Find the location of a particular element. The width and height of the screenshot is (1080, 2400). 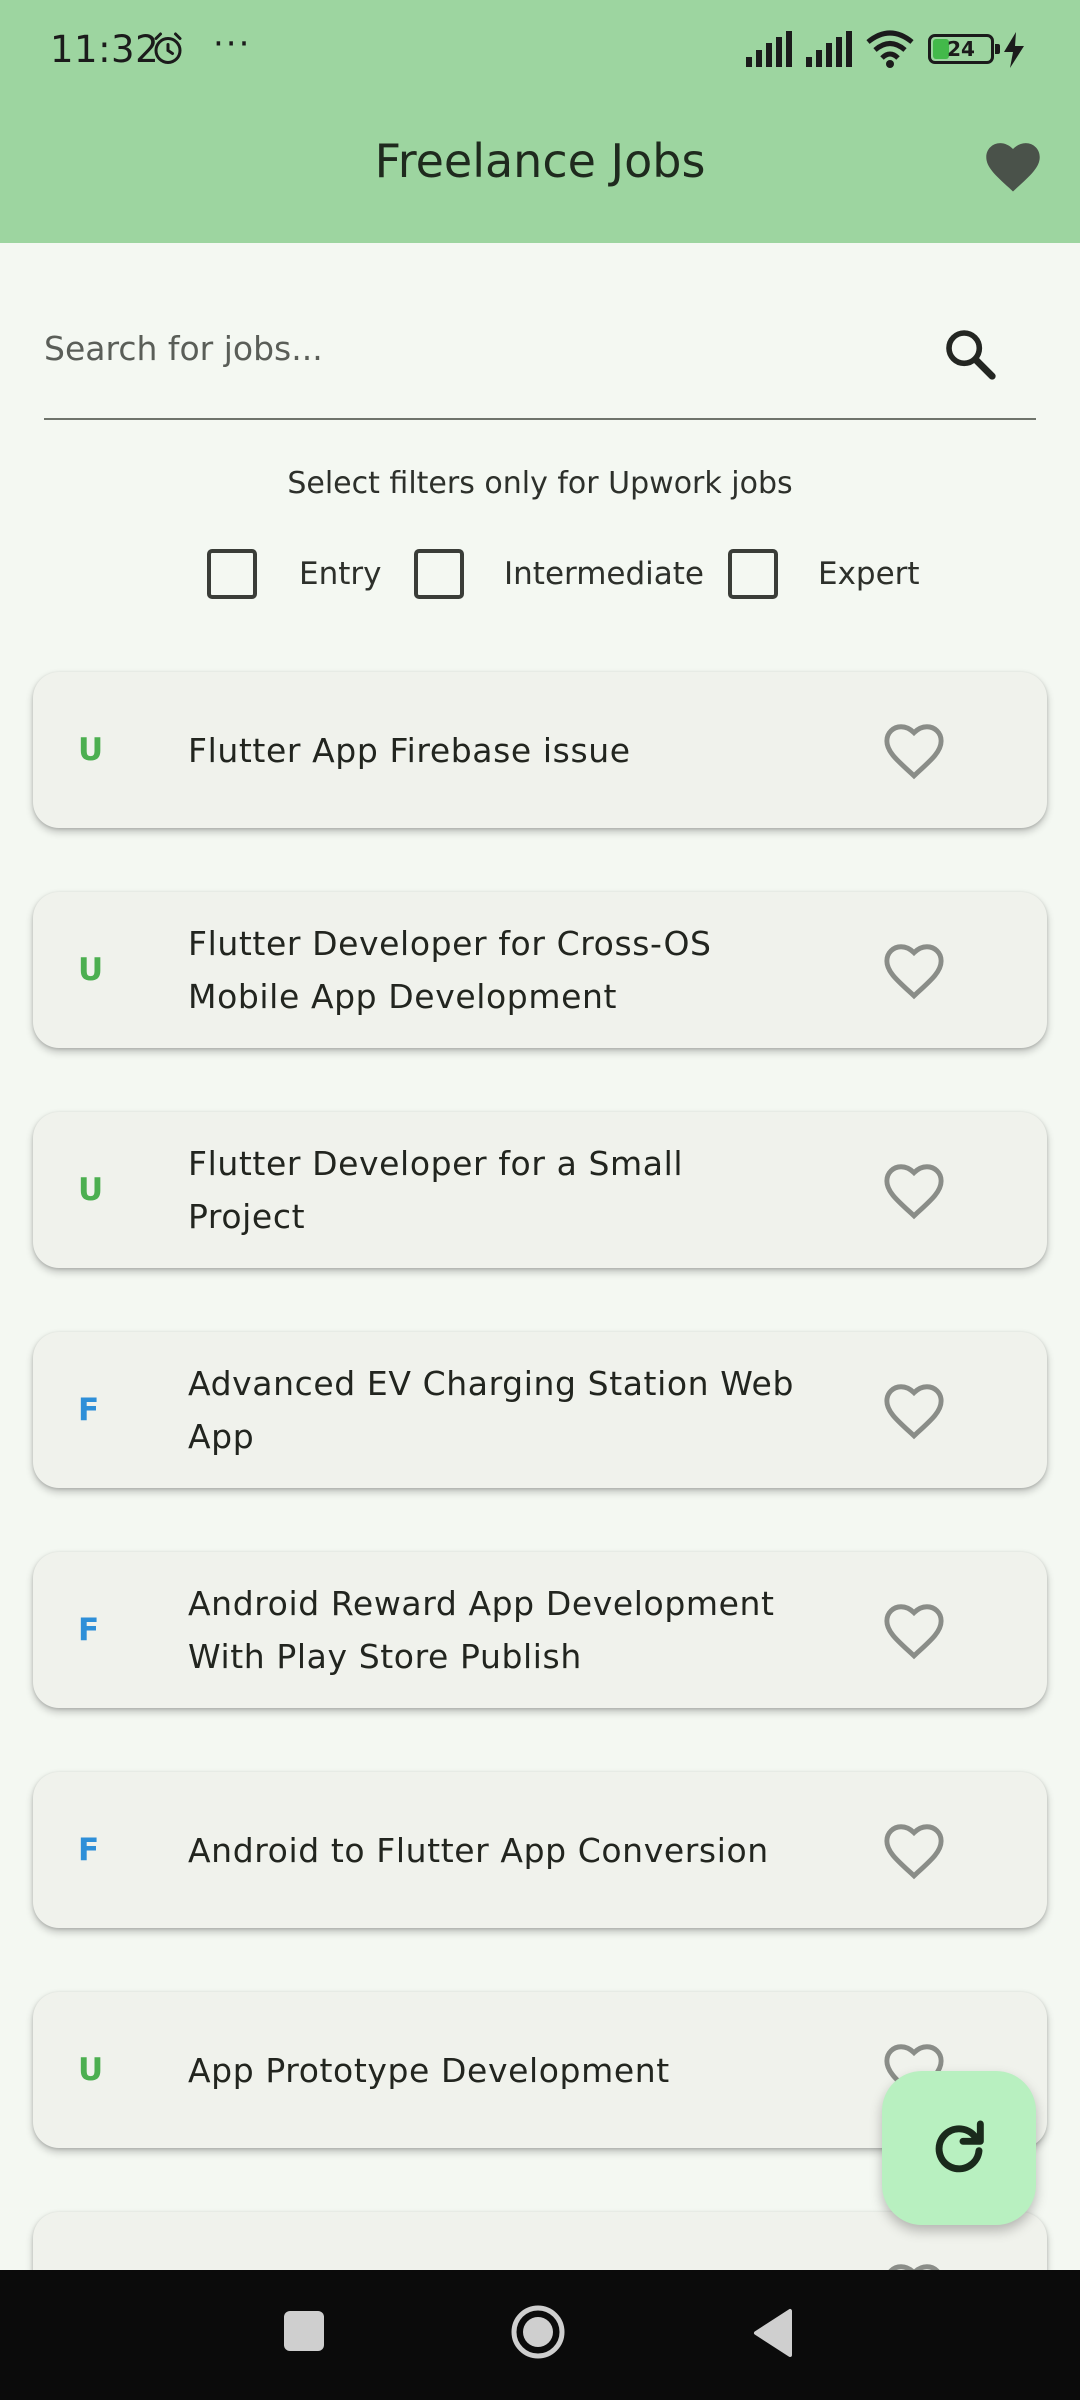

entry-label: Entry is located at coordinates (340, 574).